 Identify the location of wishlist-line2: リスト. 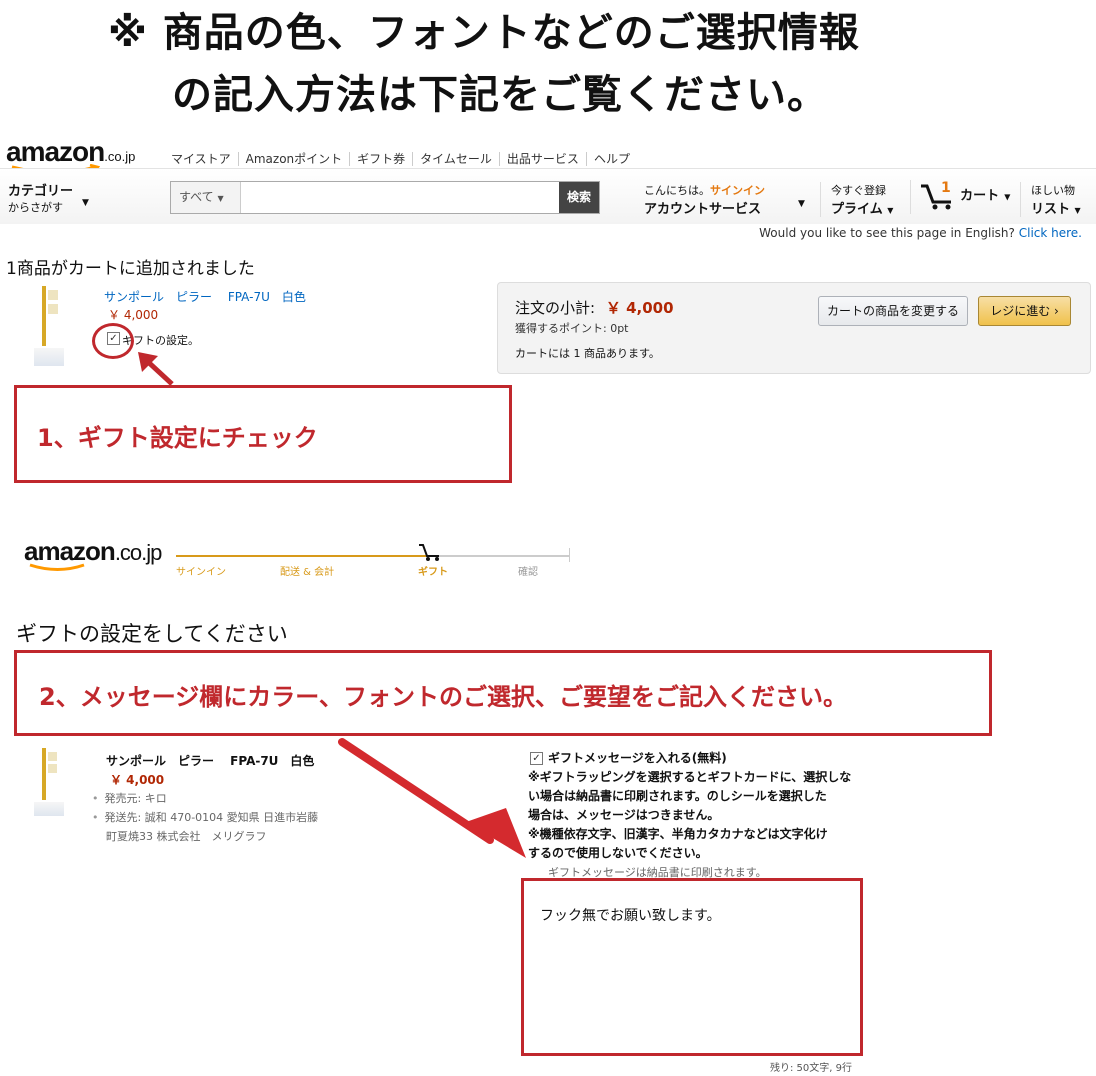
(1051, 209).